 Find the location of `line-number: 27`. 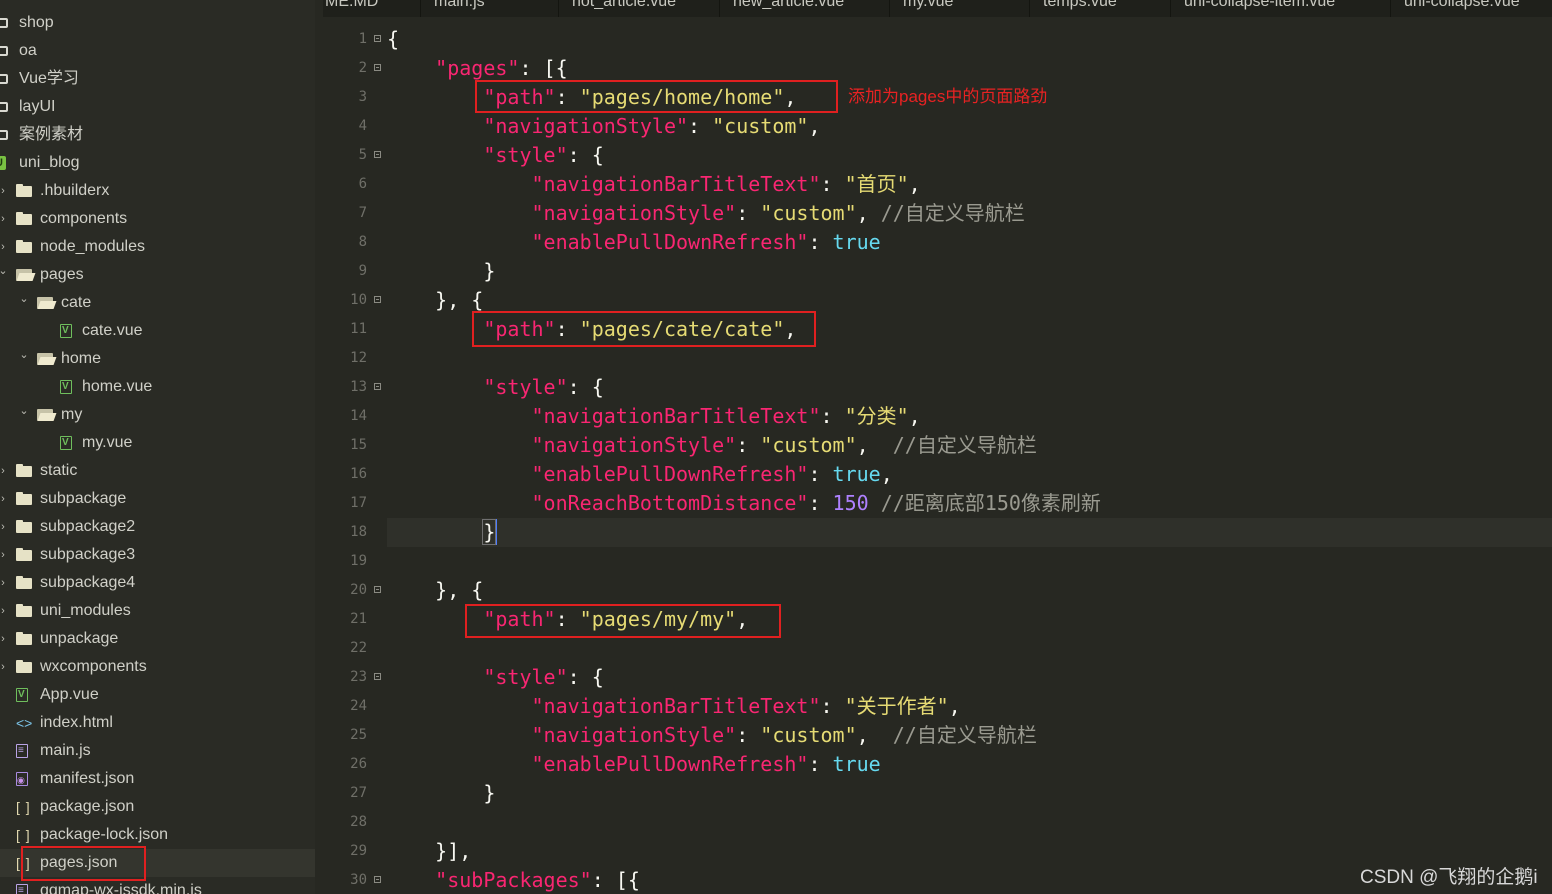

line-number: 27 is located at coordinates (354, 793).